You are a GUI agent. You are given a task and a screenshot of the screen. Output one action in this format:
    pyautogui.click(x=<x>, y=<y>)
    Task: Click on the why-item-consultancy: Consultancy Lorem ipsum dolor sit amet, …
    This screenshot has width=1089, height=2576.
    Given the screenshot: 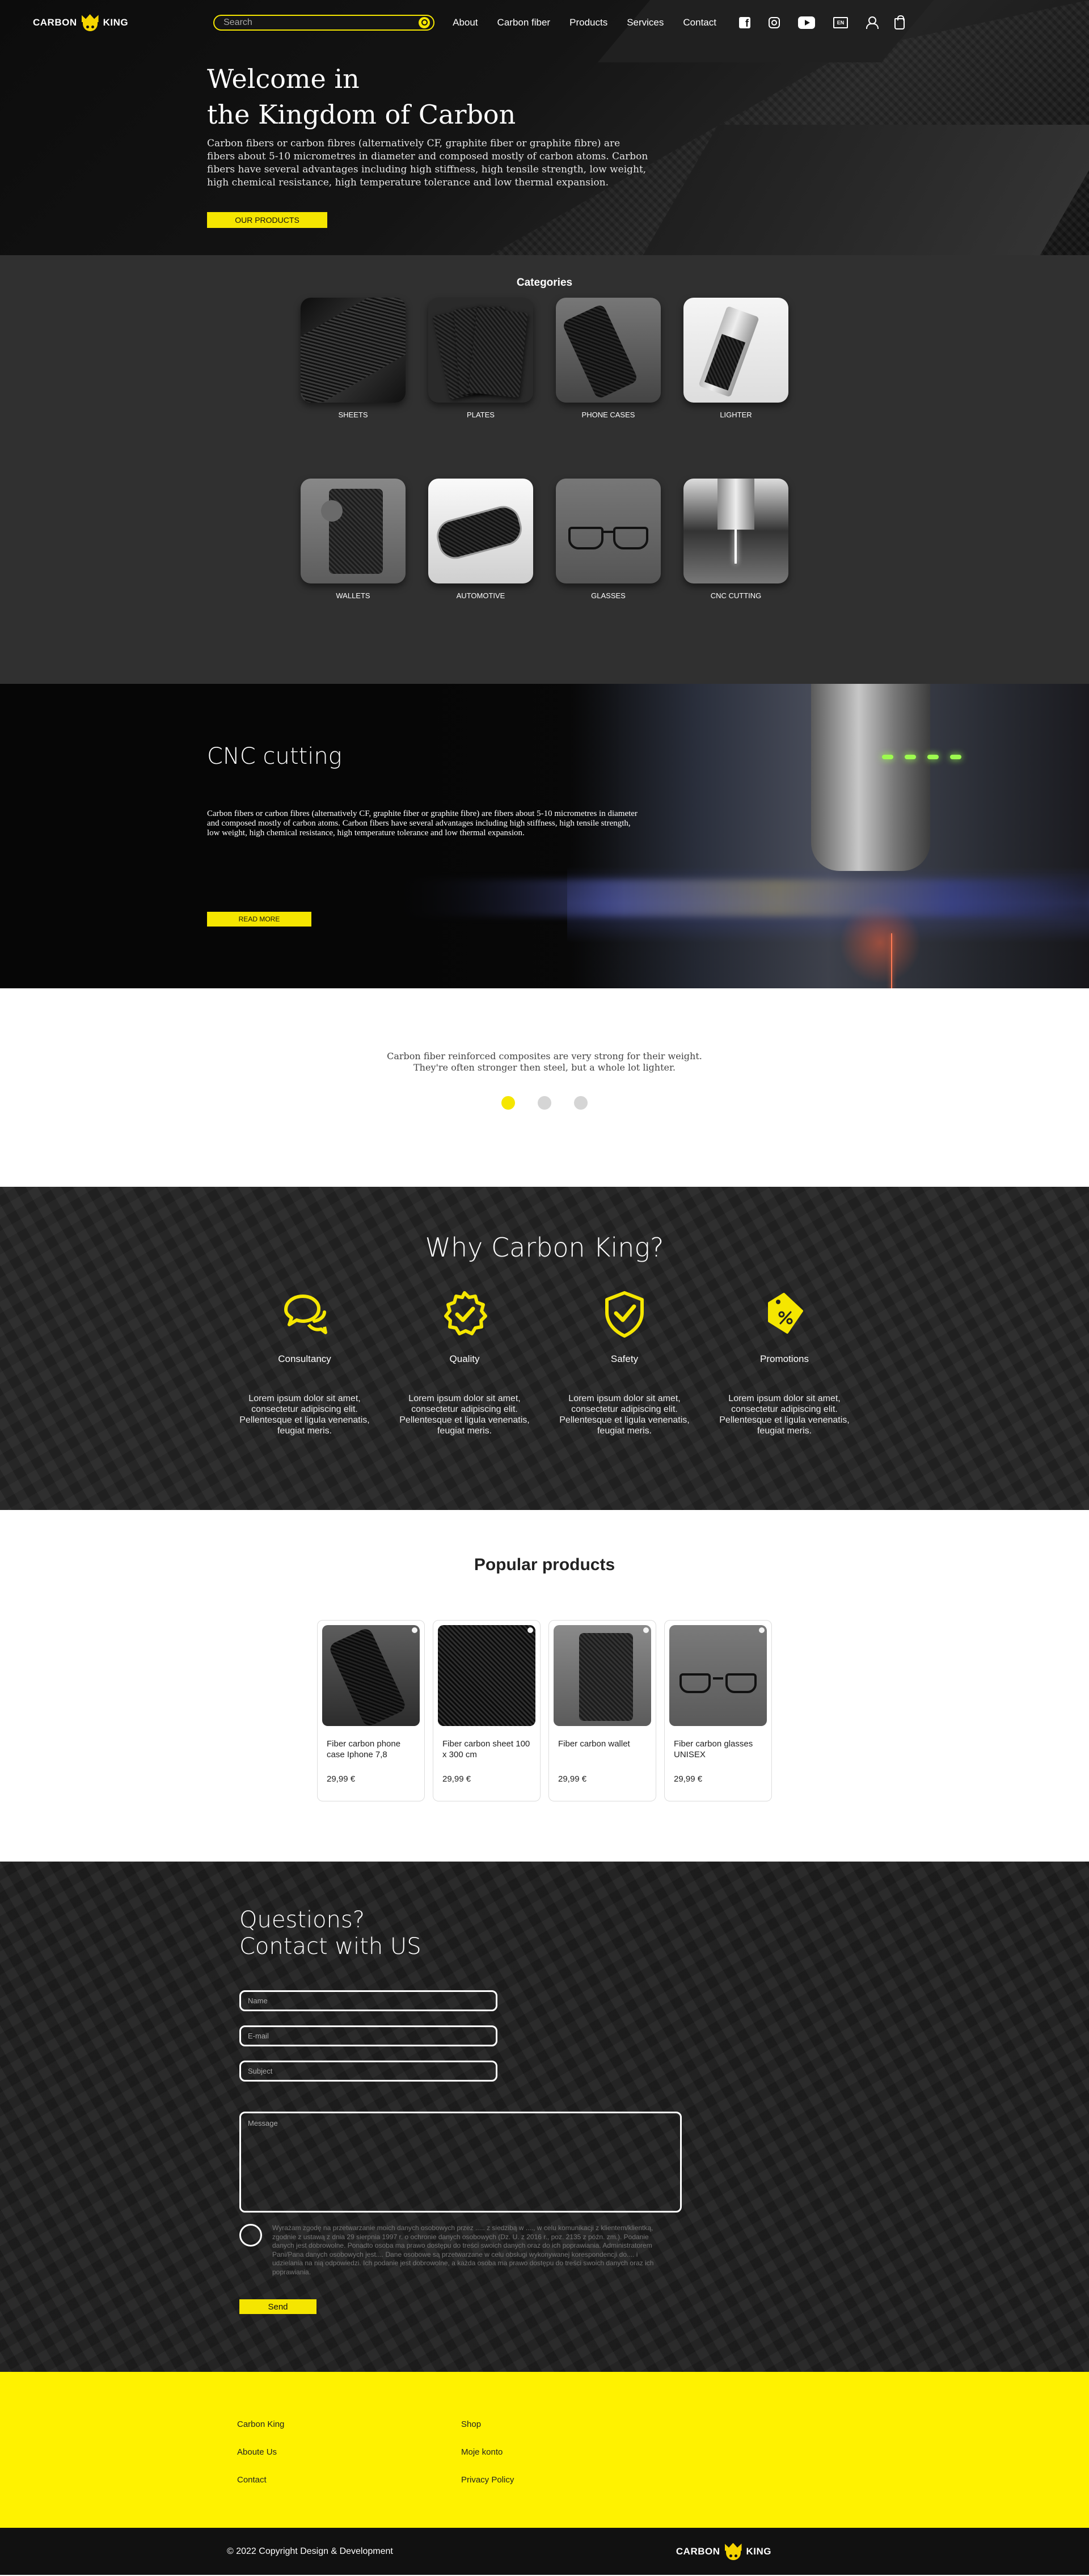 What is the action you would take?
    pyautogui.click(x=305, y=1362)
    